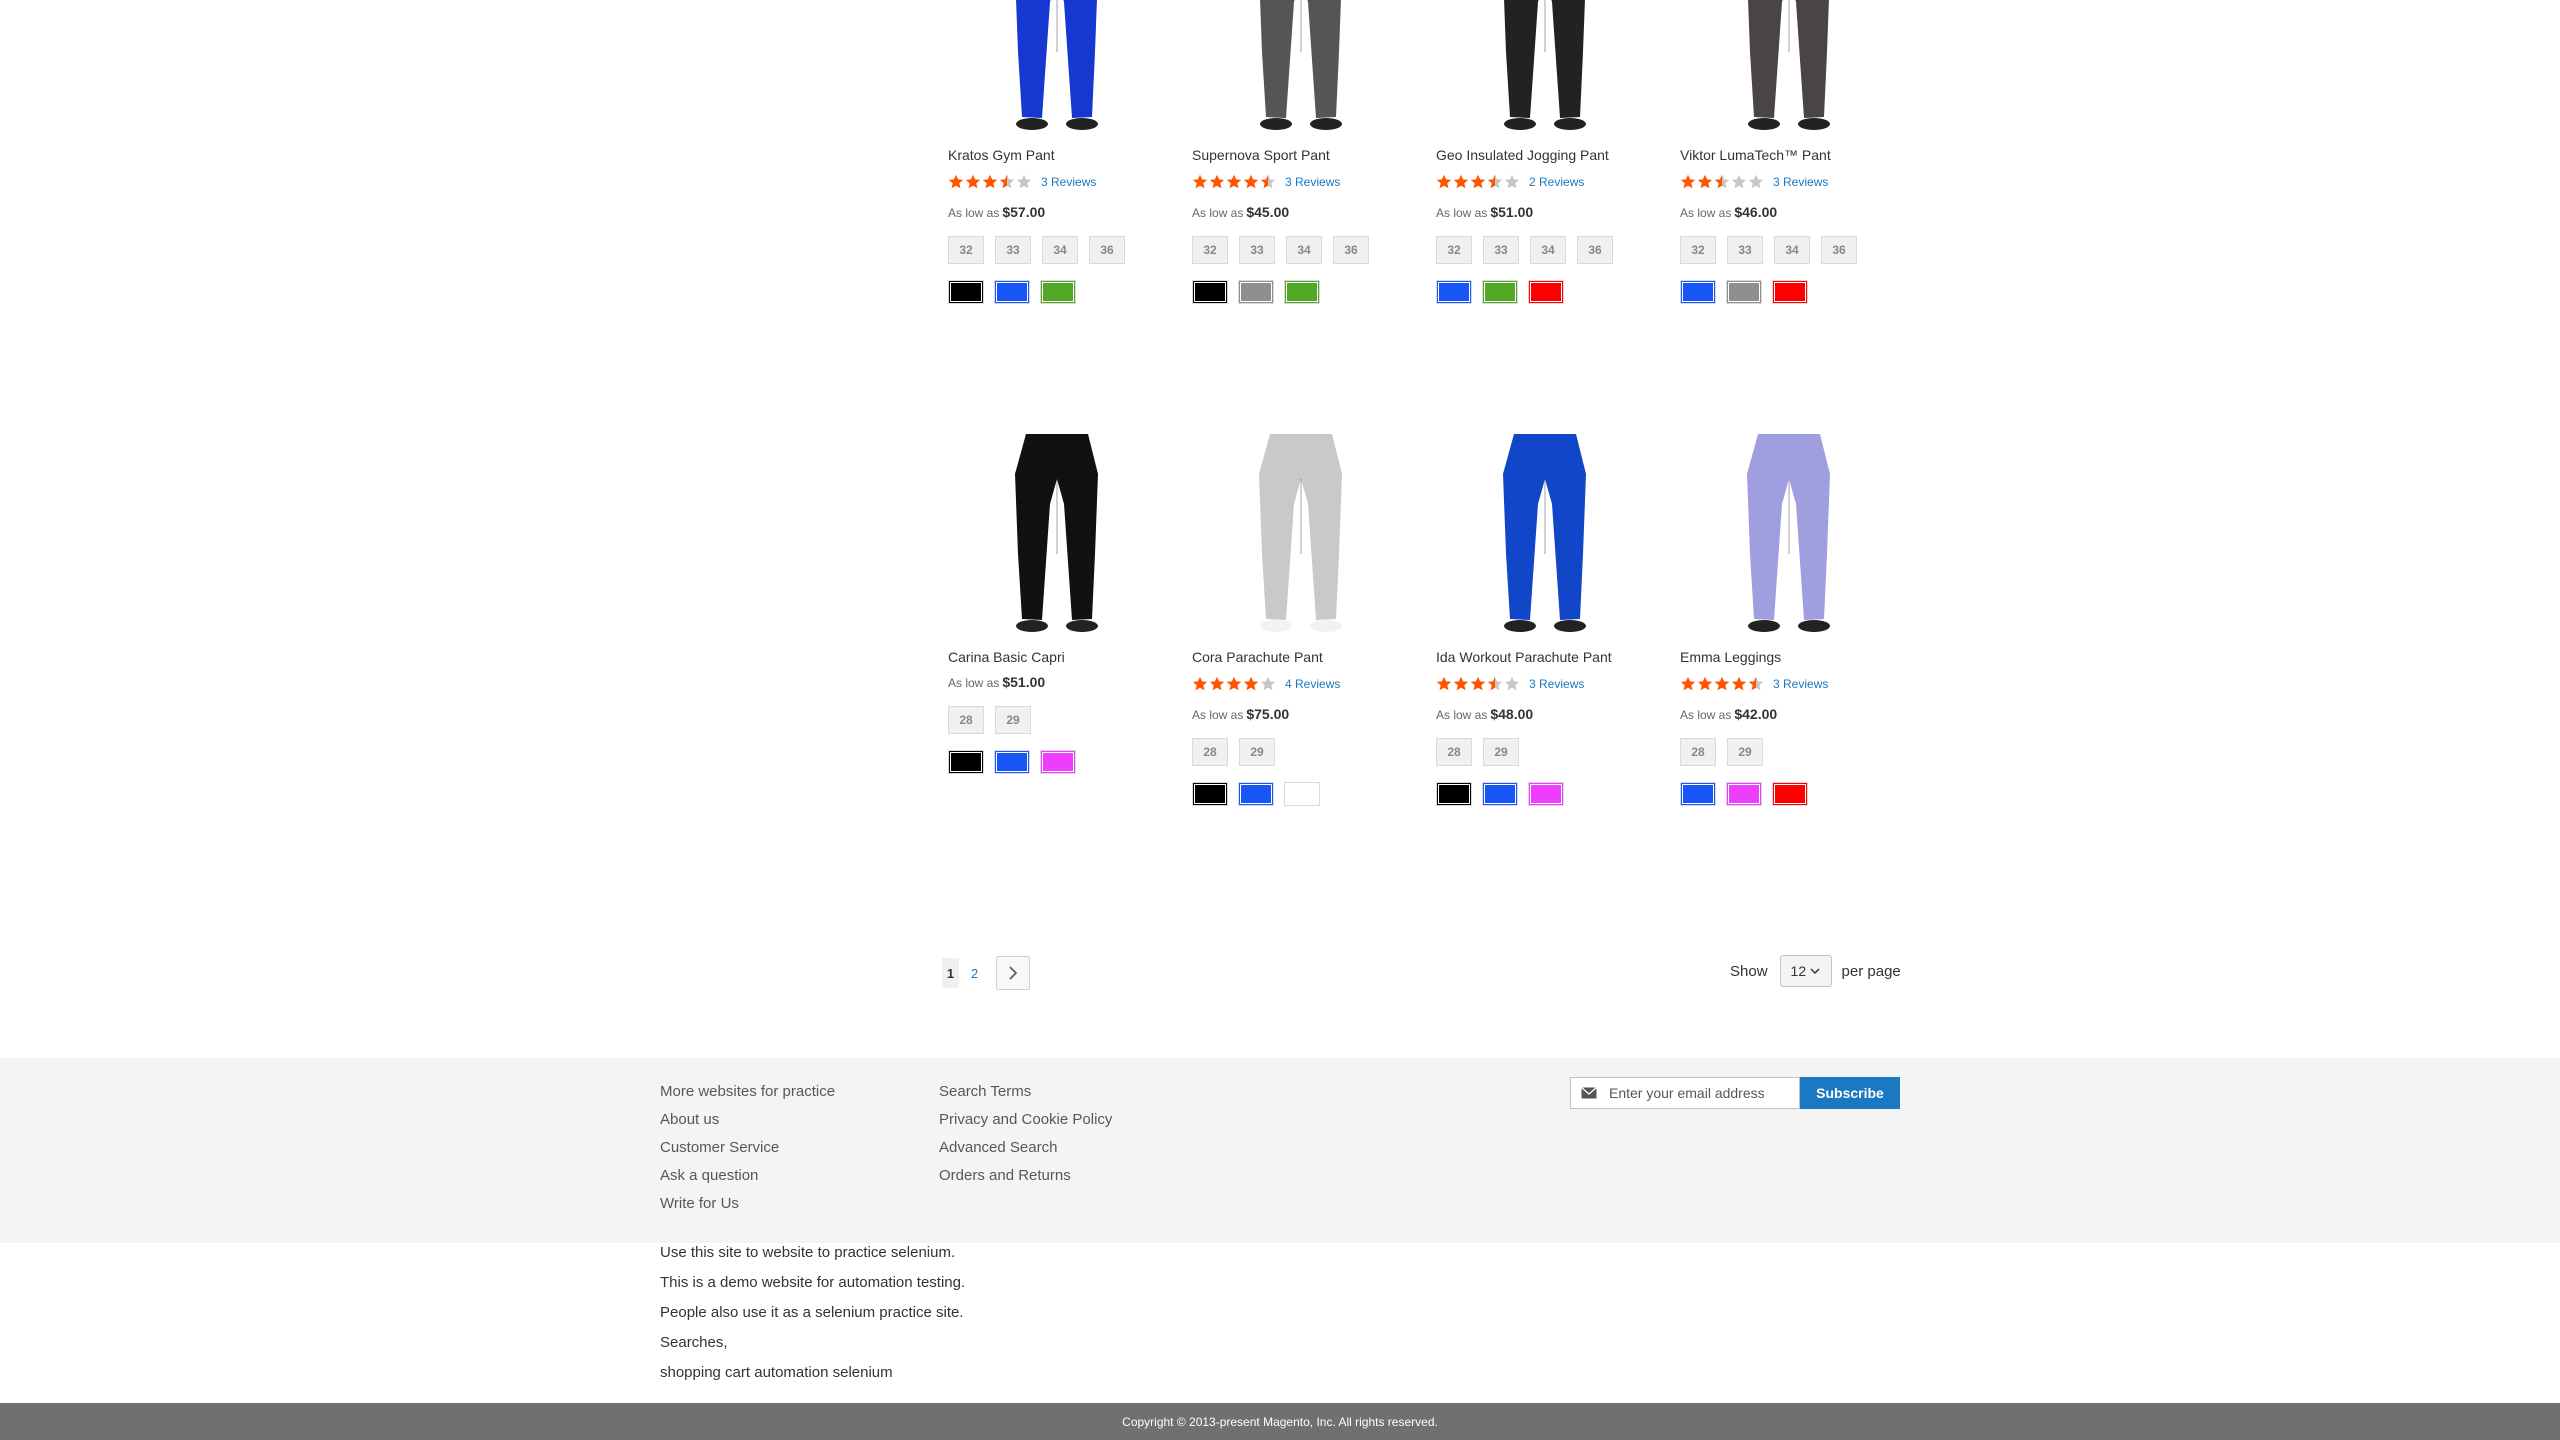  I want to click on product-rating: 3 Reviews, so click(1510, 684).